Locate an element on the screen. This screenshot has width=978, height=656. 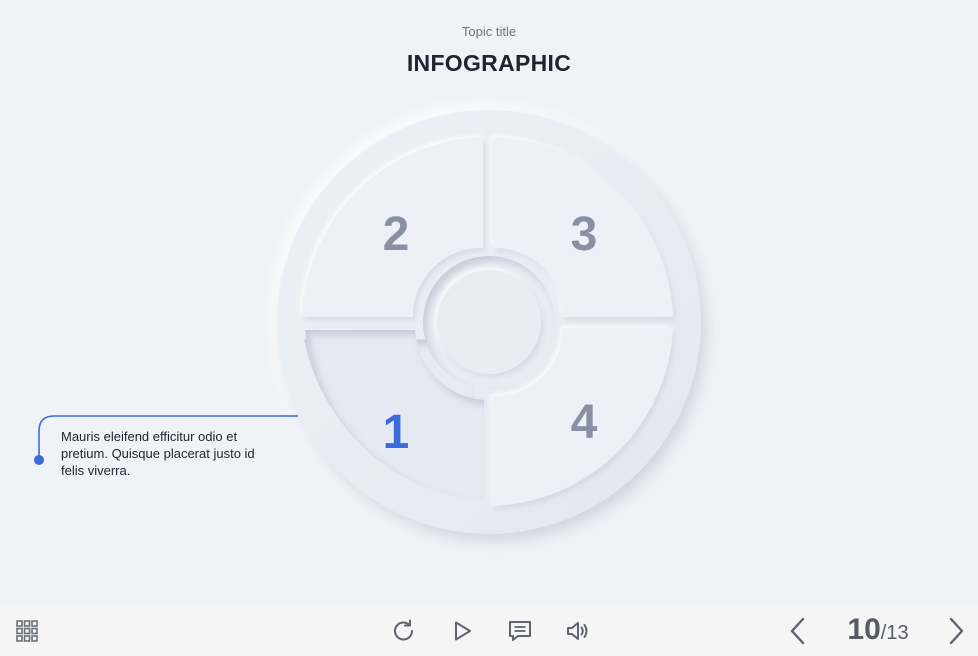
bottom-toolbar: 10 /13 is located at coordinates (489, 630).